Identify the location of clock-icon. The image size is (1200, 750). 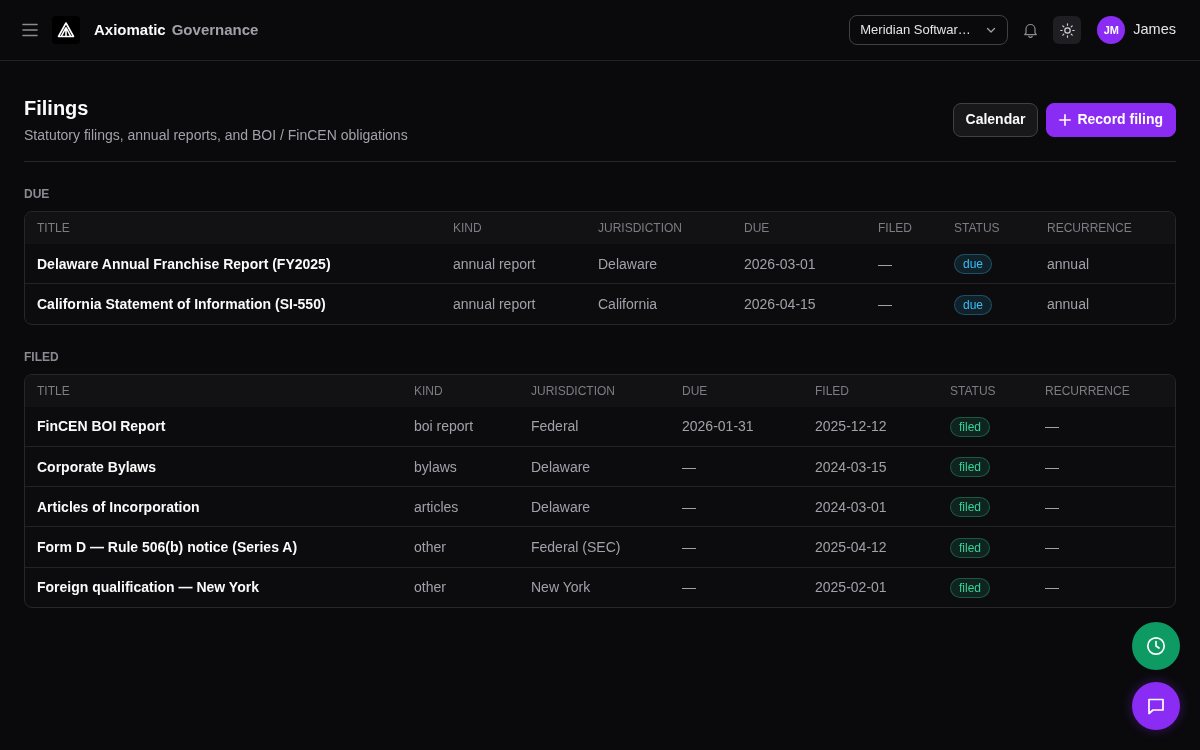
(1156, 646).